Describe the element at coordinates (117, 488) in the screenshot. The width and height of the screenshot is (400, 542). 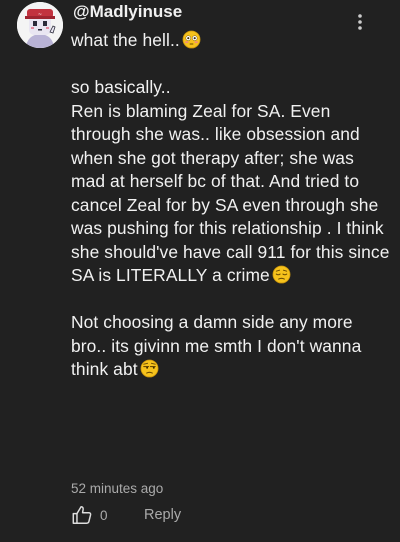
I see `comment-timestamp: 52 minutes ago` at that location.